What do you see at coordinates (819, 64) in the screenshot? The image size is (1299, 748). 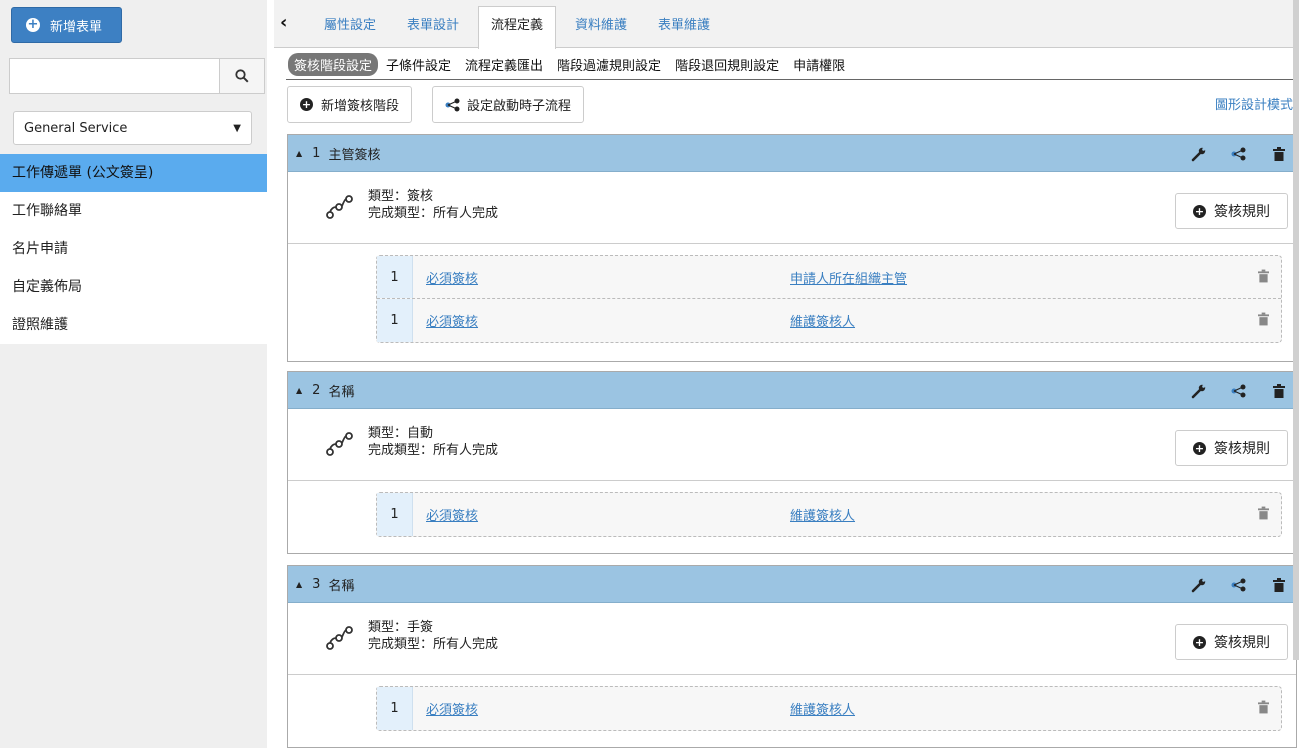 I see `subtab-apply-permission: 申請權限` at bounding box center [819, 64].